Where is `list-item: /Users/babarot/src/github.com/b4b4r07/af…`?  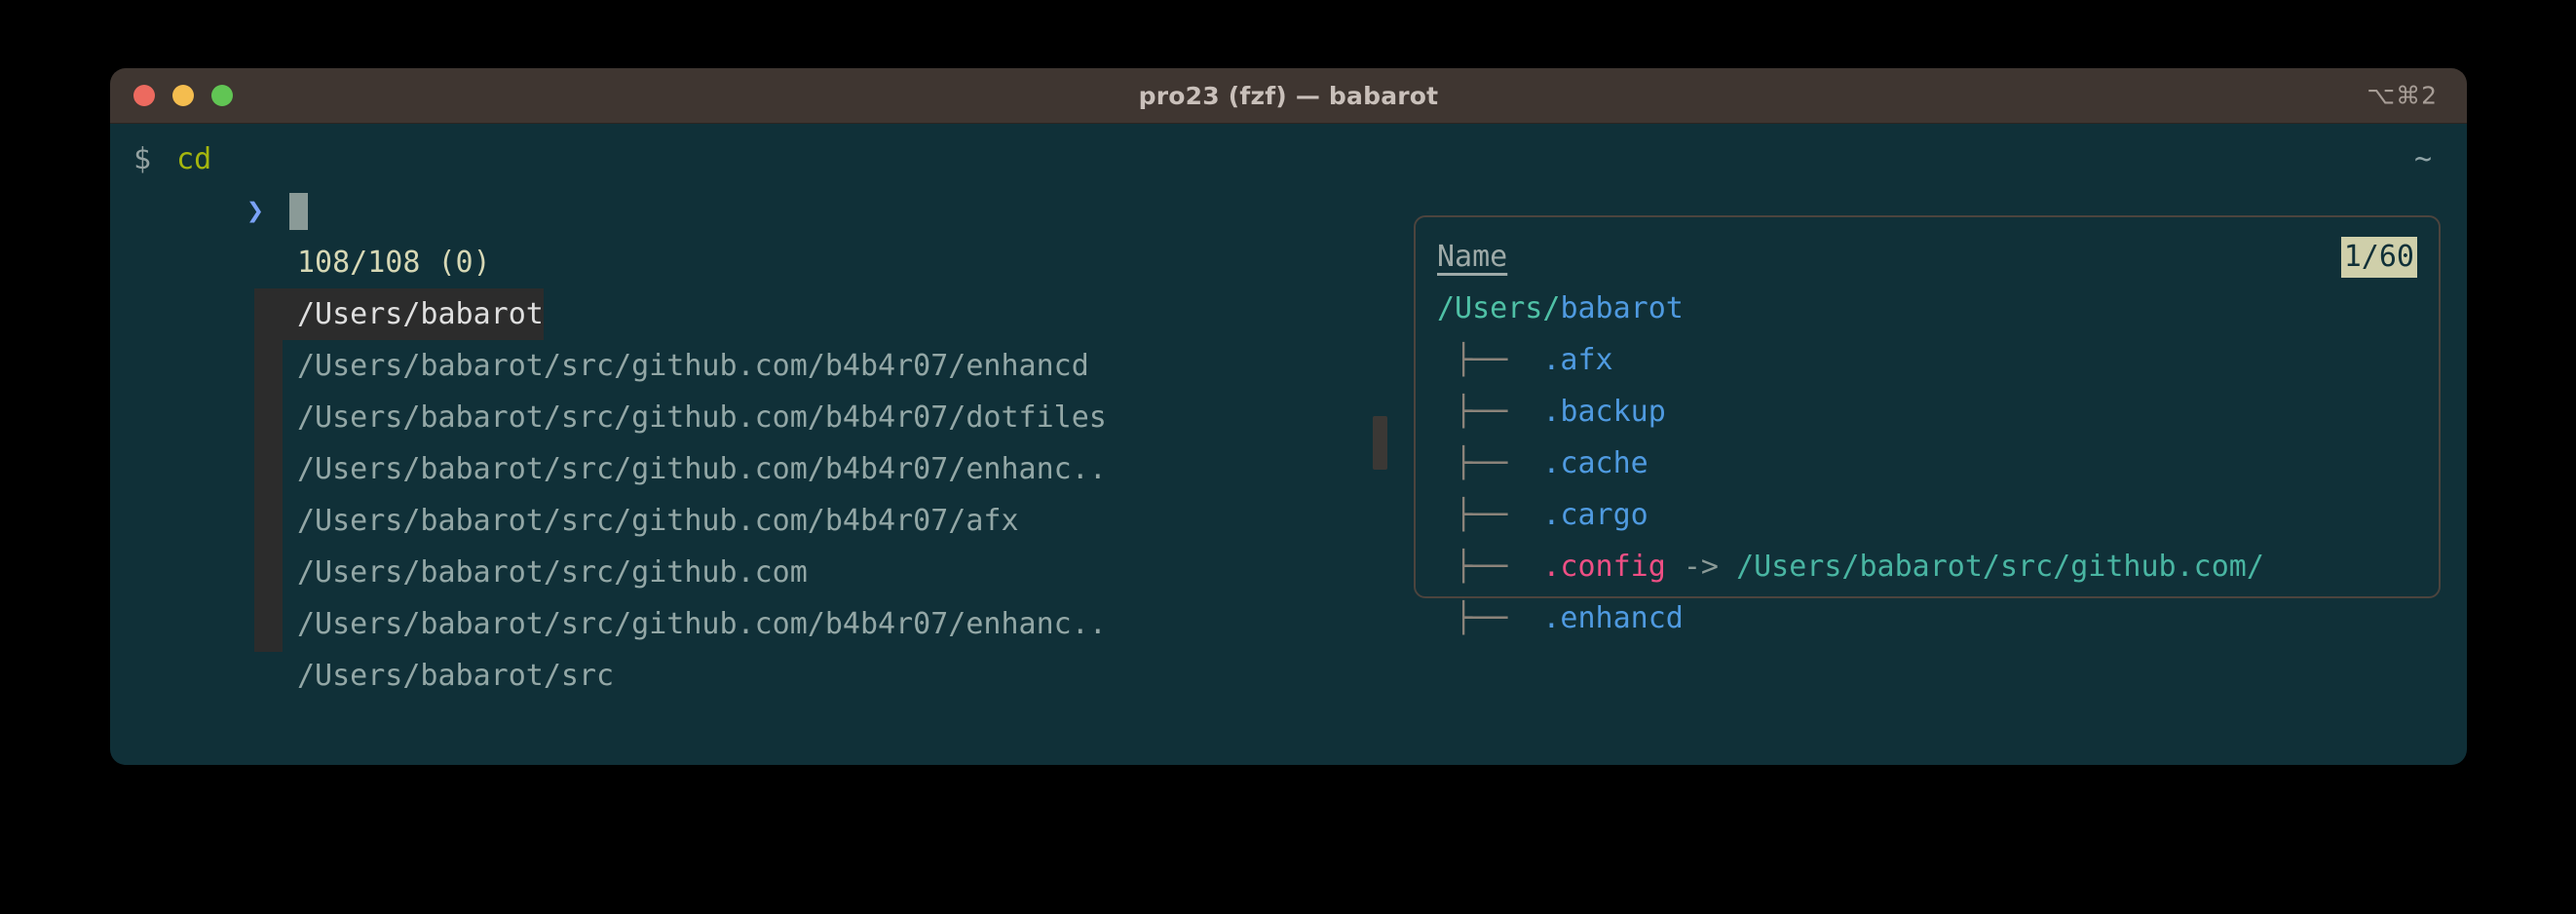 list-item: /Users/babarot/src/github.com/b4b4r07/af… is located at coordinates (728, 521).